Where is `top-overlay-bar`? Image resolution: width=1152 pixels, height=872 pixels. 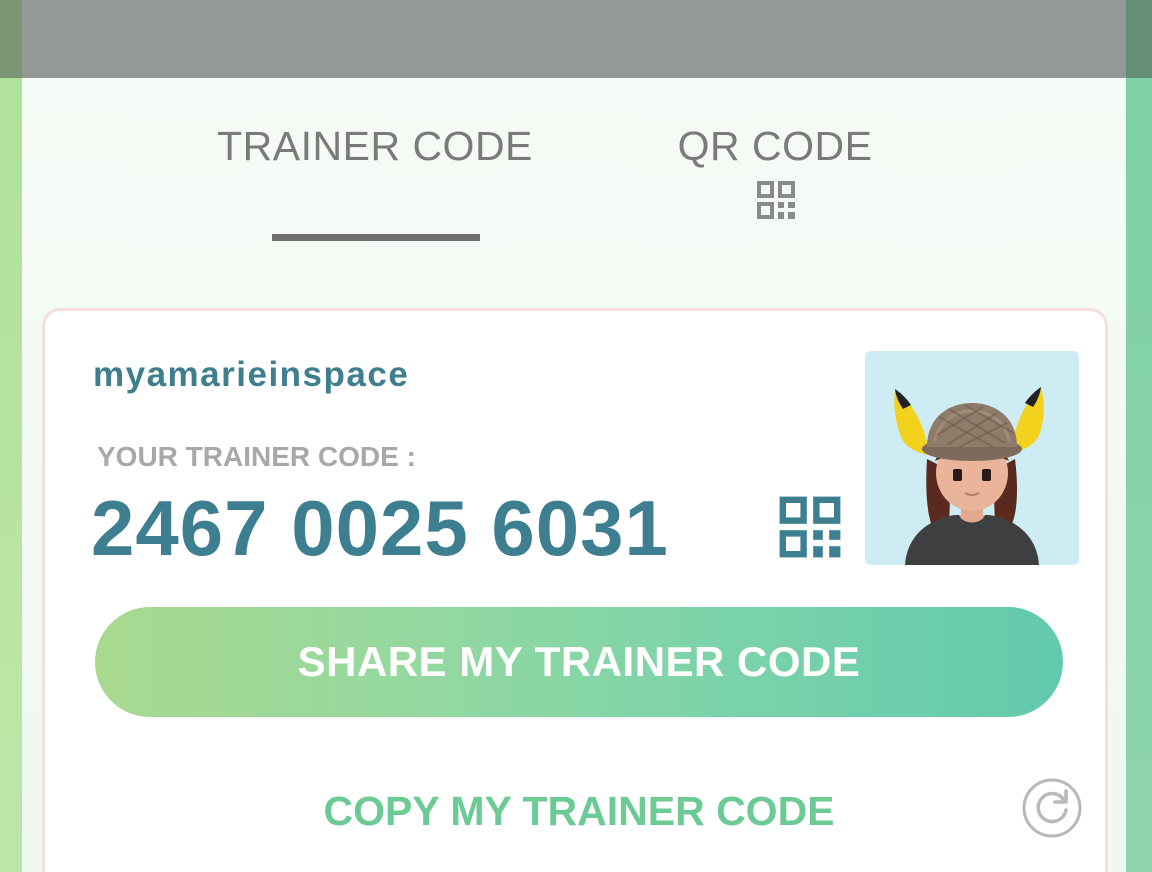 top-overlay-bar is located at coordinates (576, 39).